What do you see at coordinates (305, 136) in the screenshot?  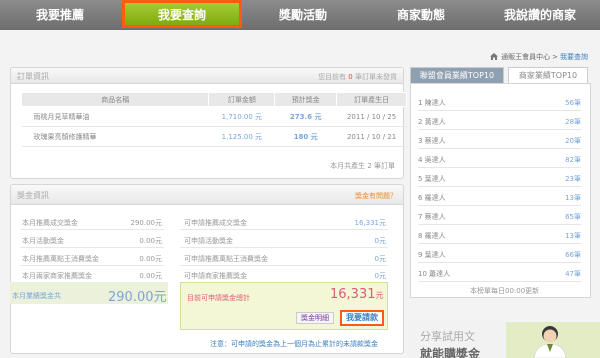 I see `order-bonus: 180 元` at bounding box center [305, 136].